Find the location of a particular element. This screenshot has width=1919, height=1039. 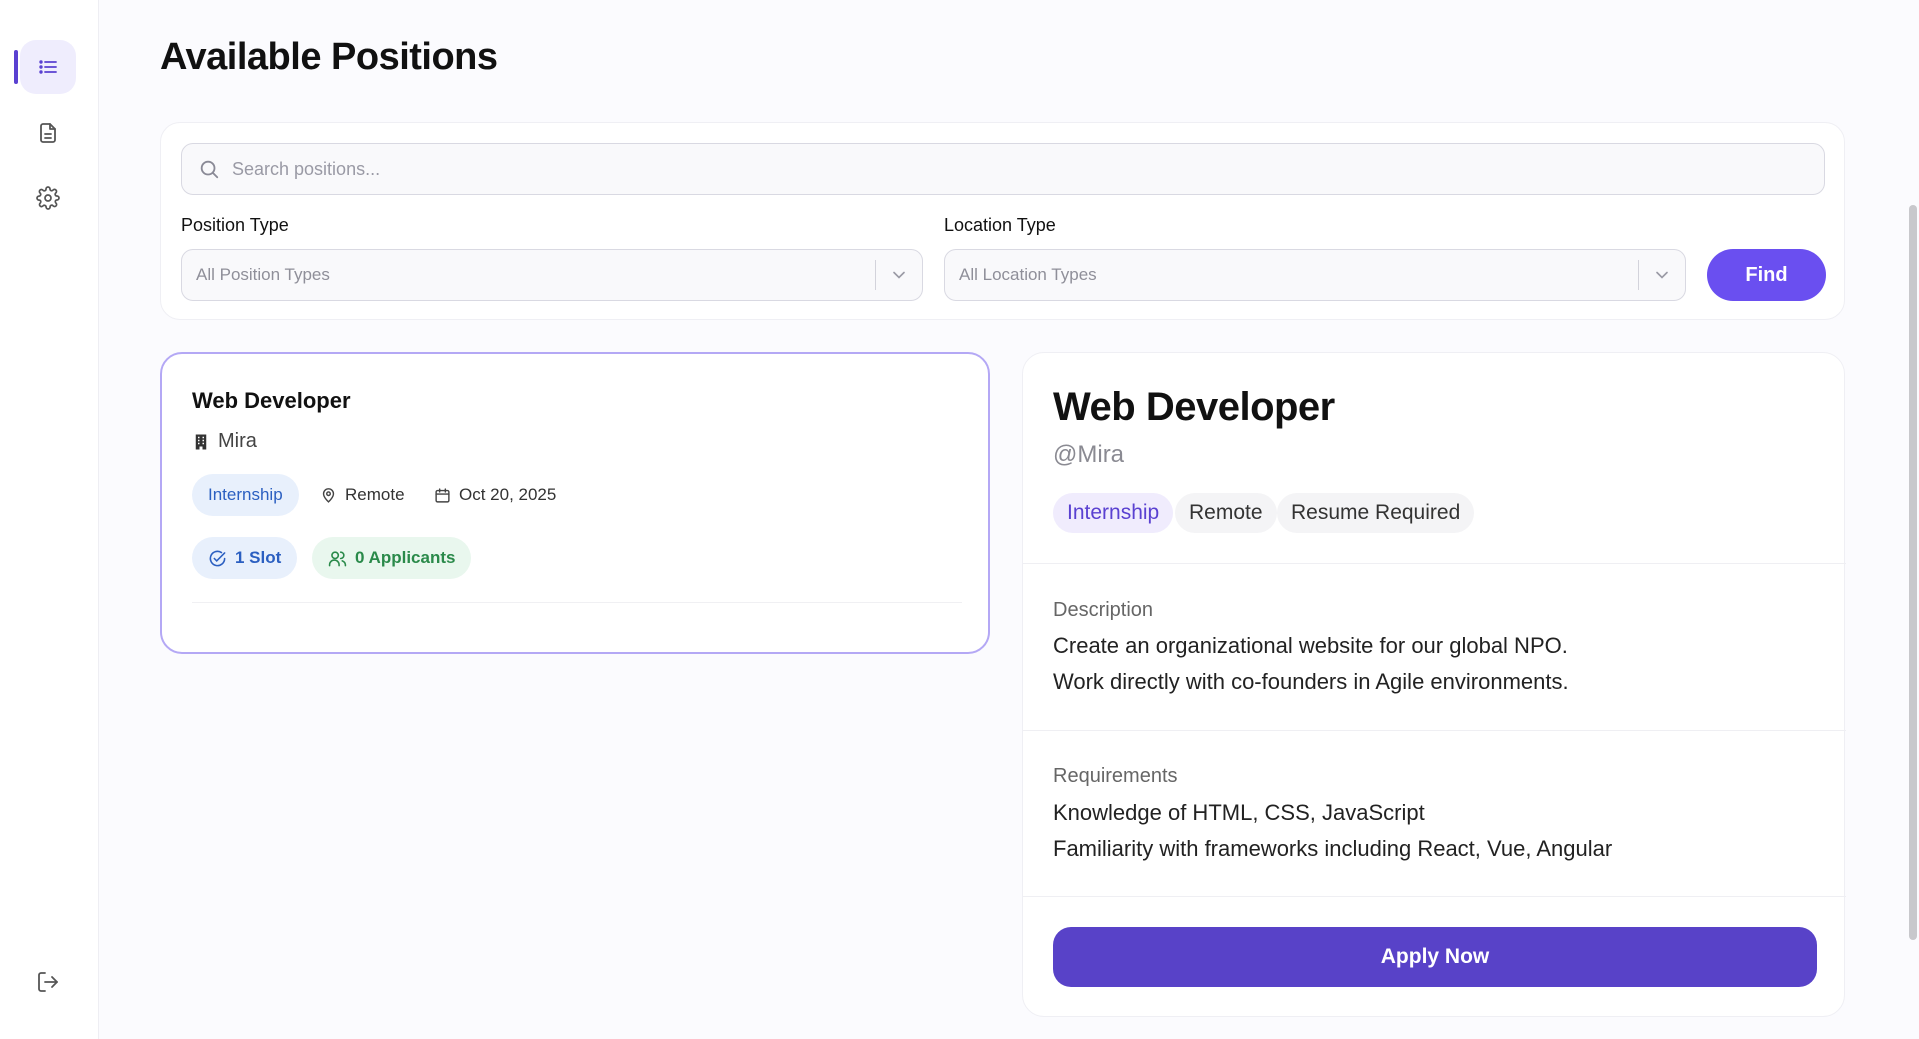

scrollbar-thumb is located at coordinates (1913, 572).